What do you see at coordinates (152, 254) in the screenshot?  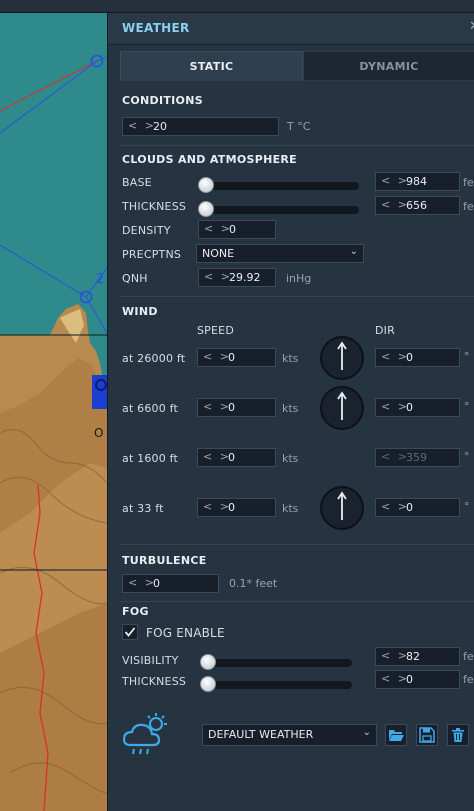 I see `precptns-label: PRECPTNS` at bounding box center [152, 254].